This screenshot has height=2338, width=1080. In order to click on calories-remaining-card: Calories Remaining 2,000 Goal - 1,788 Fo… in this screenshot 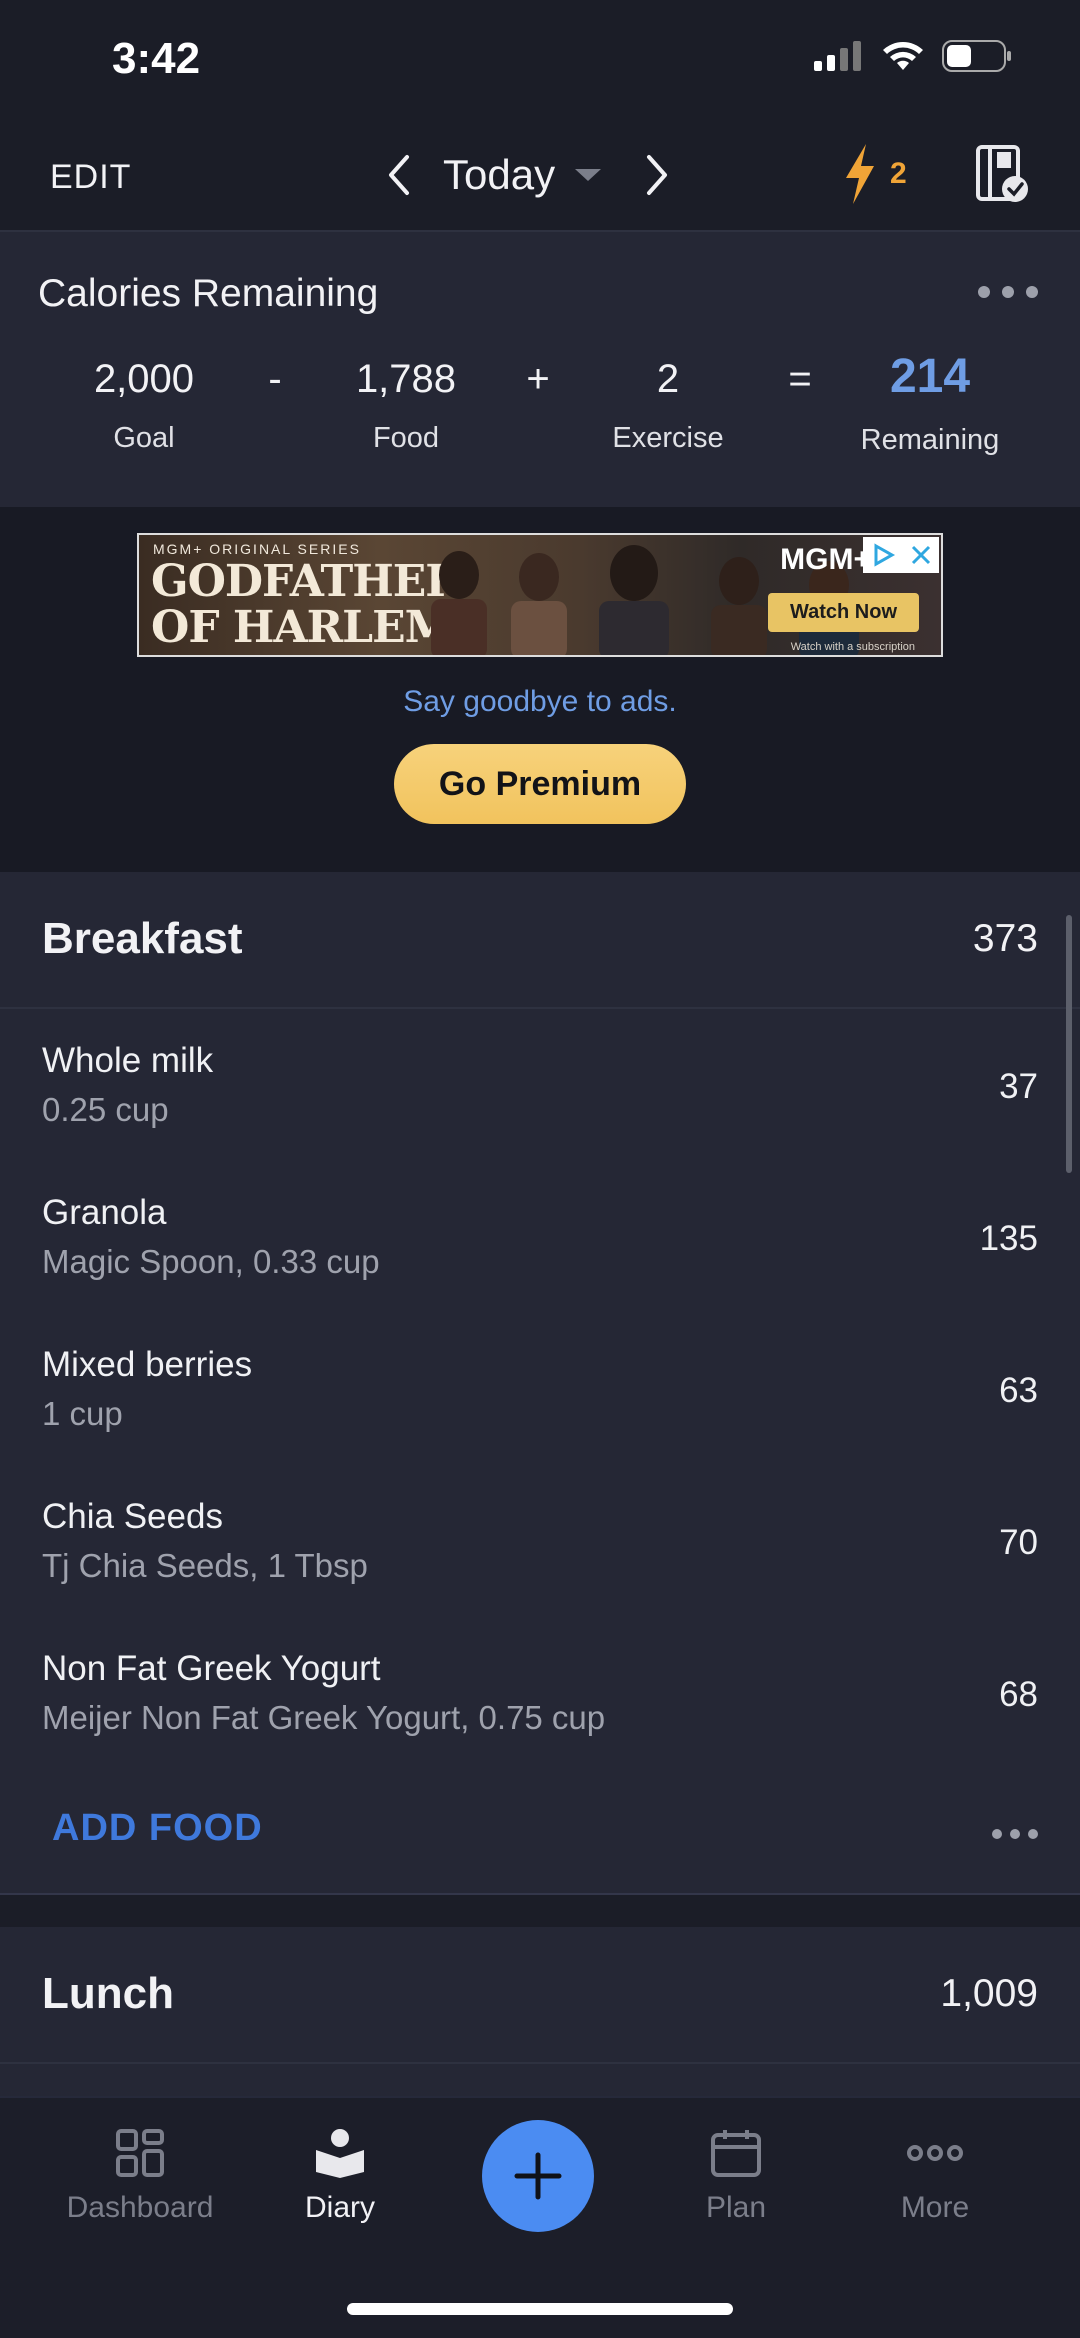, I will do `click(540, 369)`.